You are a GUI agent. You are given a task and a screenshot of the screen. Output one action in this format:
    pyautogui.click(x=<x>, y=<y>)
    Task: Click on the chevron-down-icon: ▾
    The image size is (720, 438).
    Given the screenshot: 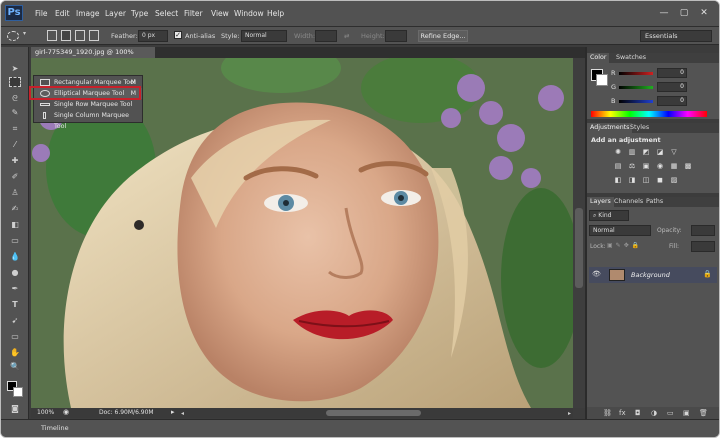 What is the action you would take?
    pyautogui.click(x=24, y=33)
    